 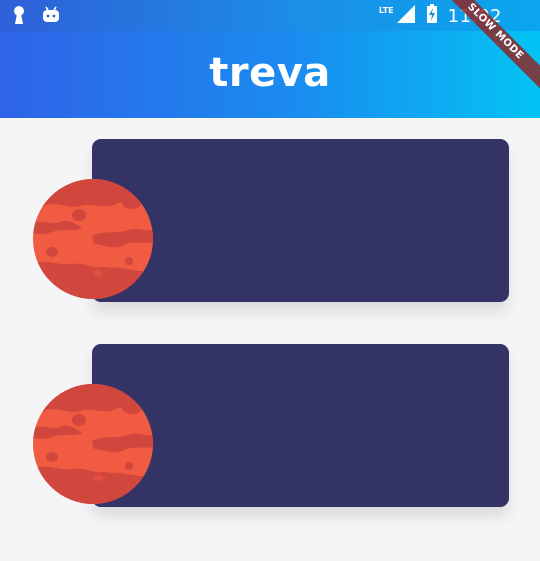 I want to click on network-type-label: LTE, so click(x=386, y=10).